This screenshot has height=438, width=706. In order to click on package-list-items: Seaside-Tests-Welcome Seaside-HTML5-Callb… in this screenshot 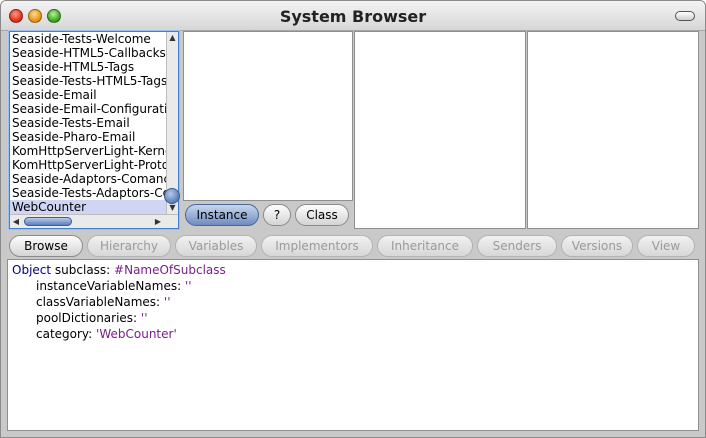, I will do `click(88, 123)`.